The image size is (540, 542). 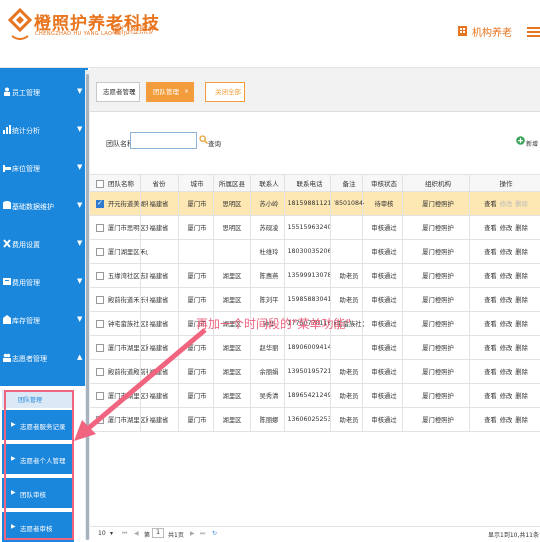 I want to click on select-all-checkbox, so click(x=100, y=184).